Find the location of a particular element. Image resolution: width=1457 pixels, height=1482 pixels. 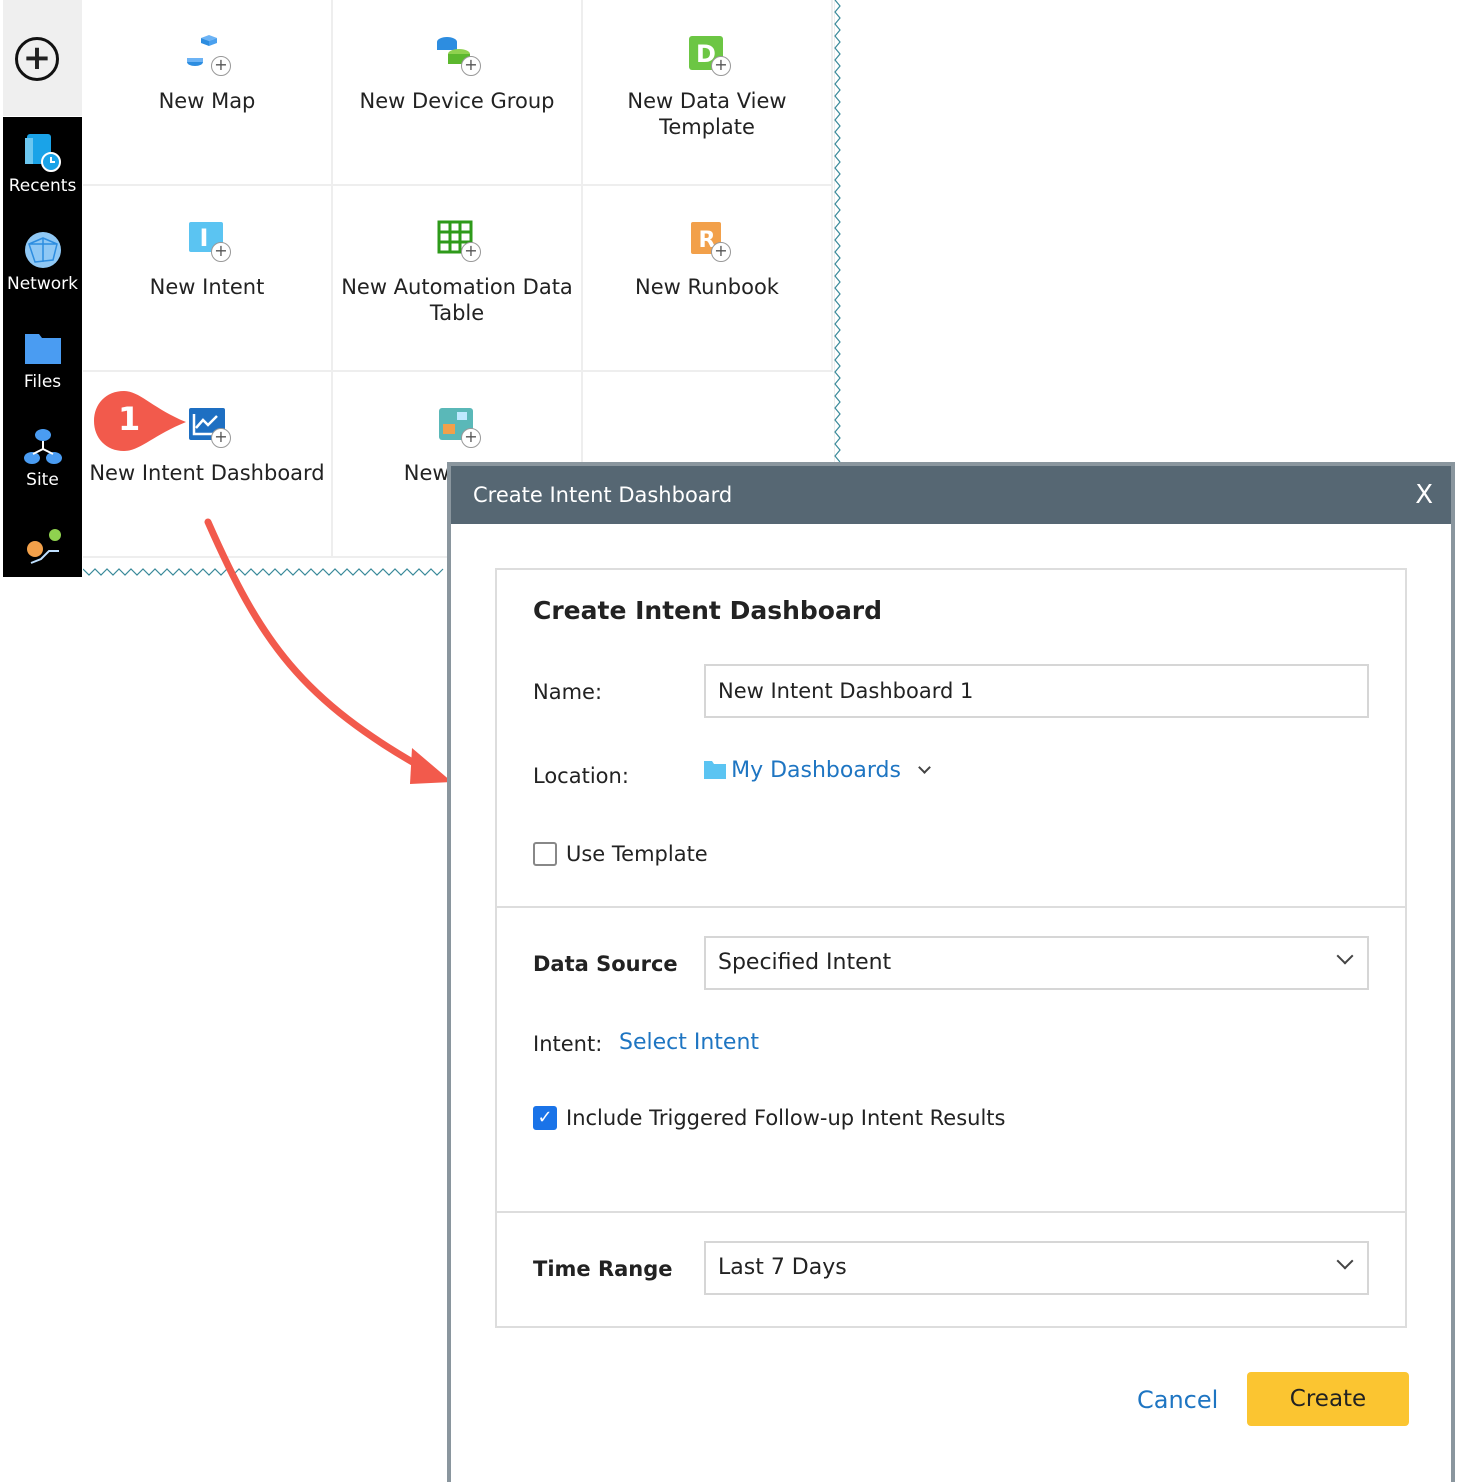

cancel-button: Cancel is located at coordinates (1177, 1400).